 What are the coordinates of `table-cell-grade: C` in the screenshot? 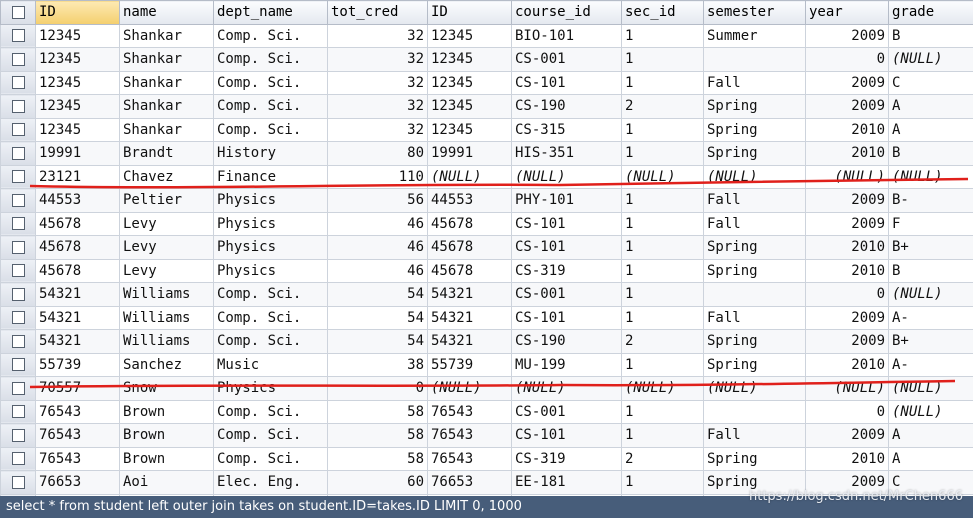 It's located at (930, 82).